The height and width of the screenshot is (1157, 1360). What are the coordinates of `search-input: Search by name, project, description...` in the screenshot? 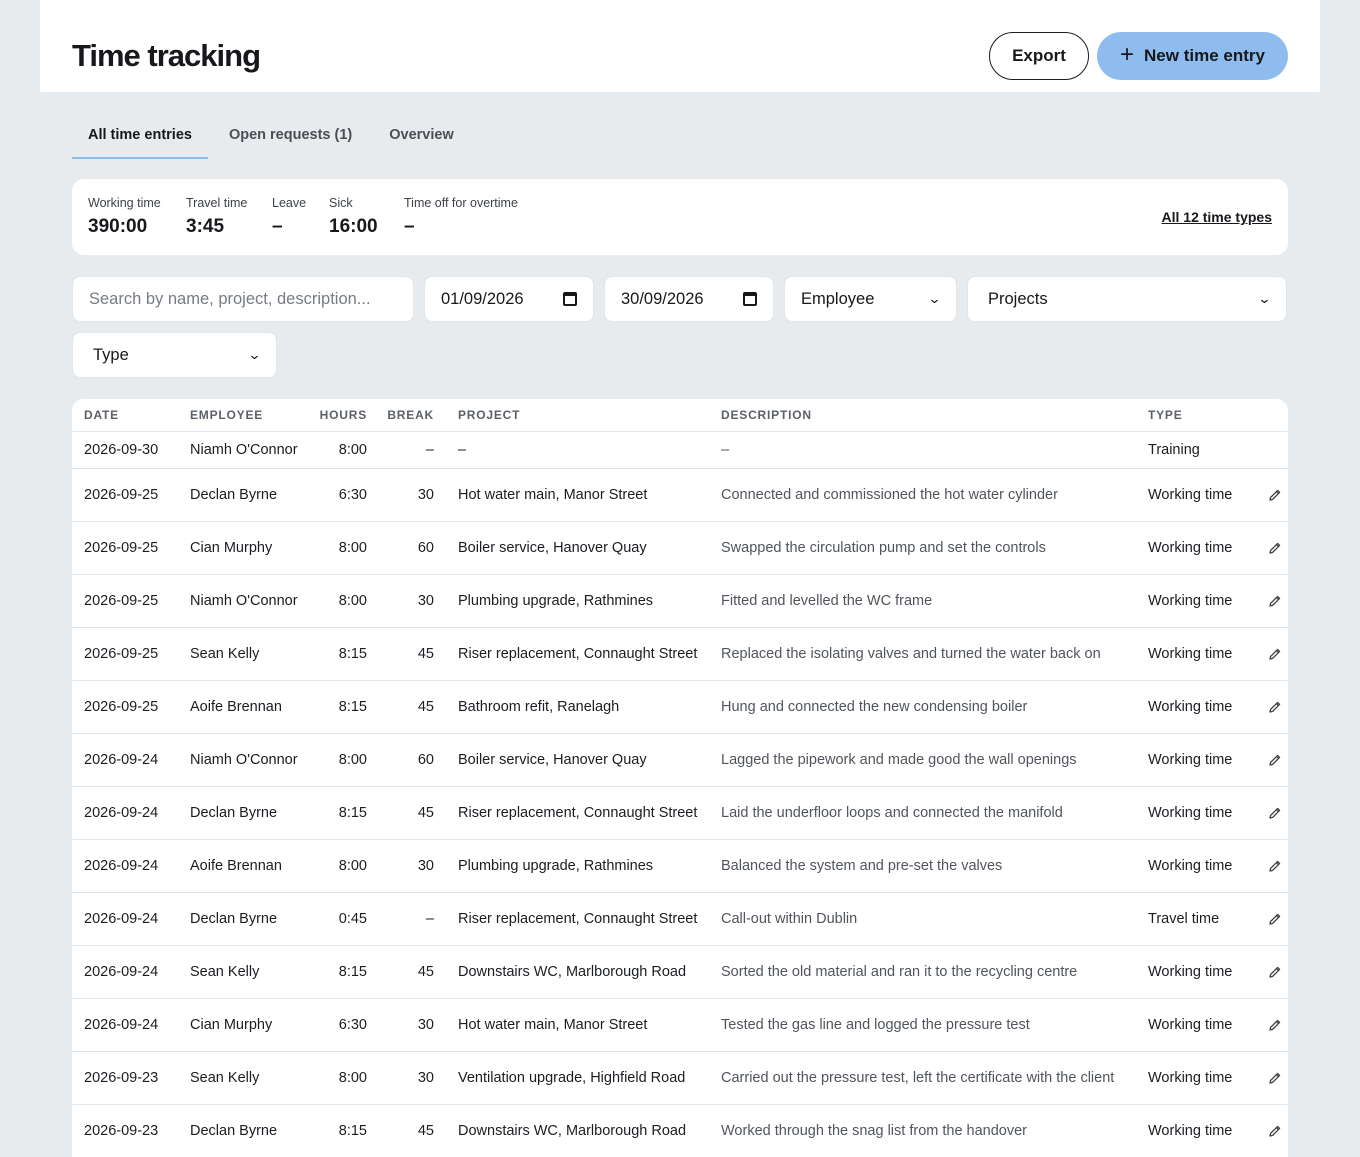 It's located at (243, 299).